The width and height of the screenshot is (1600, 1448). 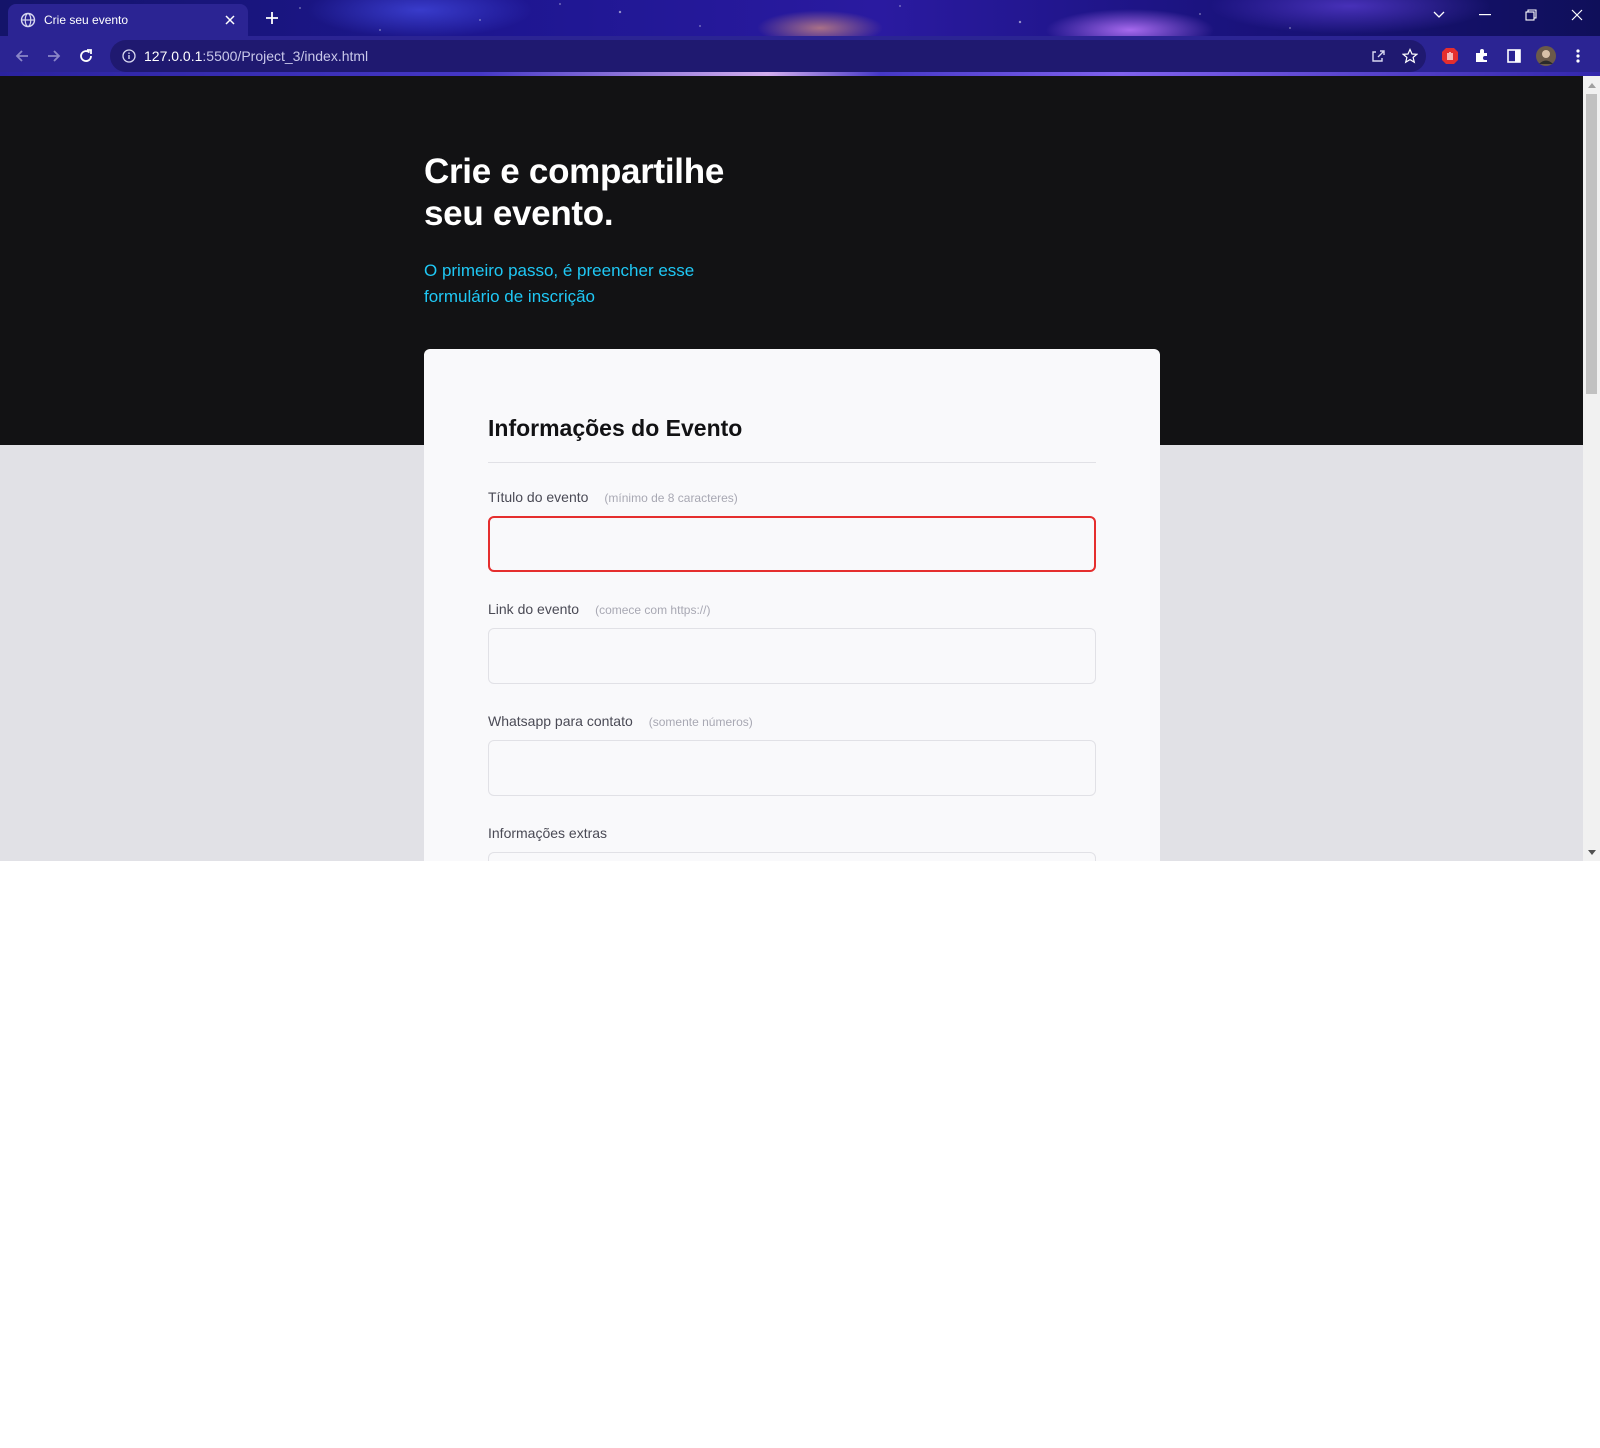 What do you see at coordinates (560, 721) in the screenshot?
I see `label-text: Whatsapp para contato` at bounding box center [560, 721].